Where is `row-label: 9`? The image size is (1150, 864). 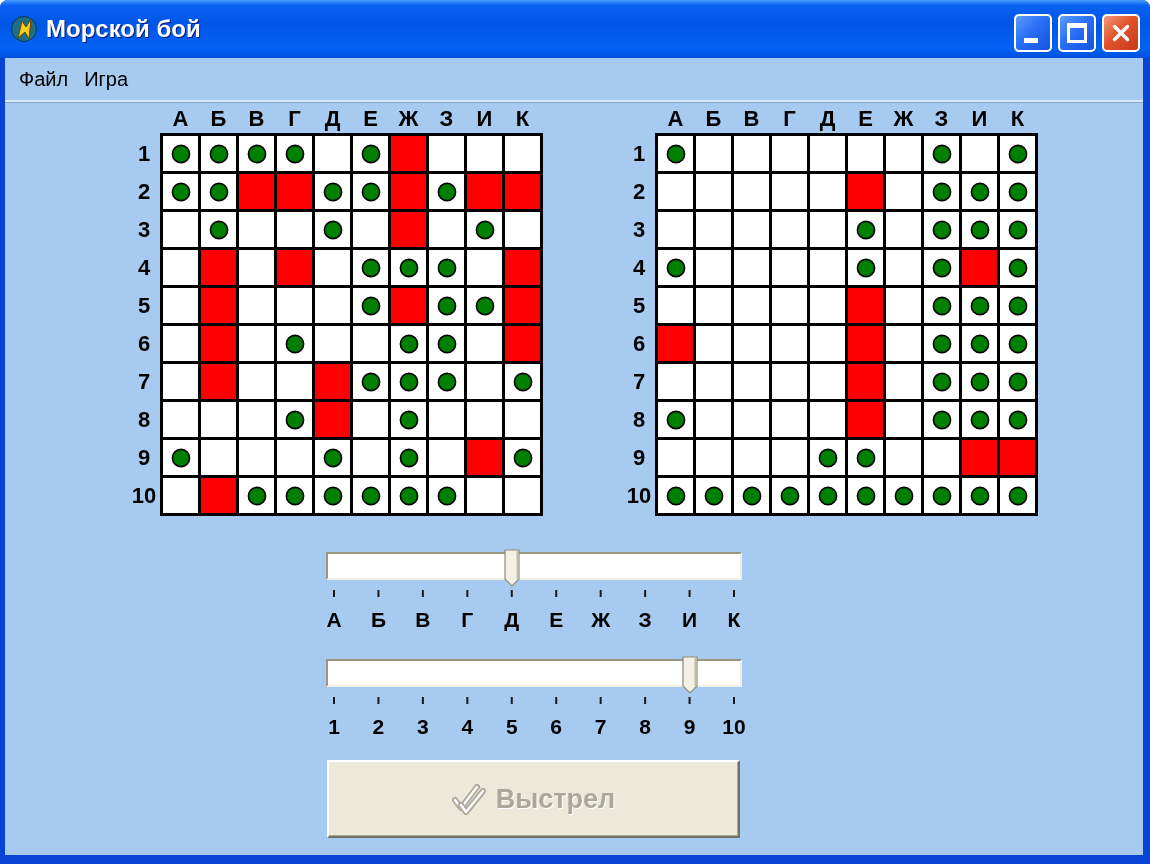 row-label: 9 is located at coordinates (639, 457).